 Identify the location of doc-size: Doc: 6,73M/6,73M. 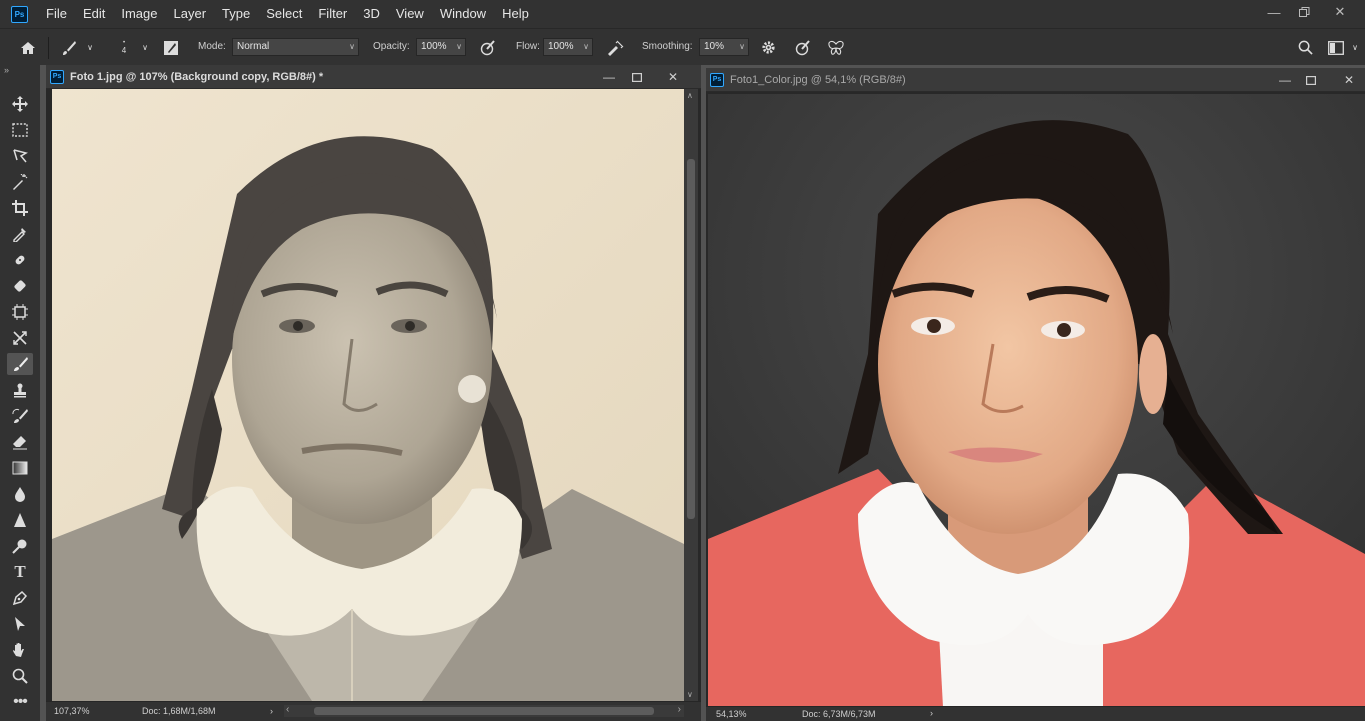
(839, 714).